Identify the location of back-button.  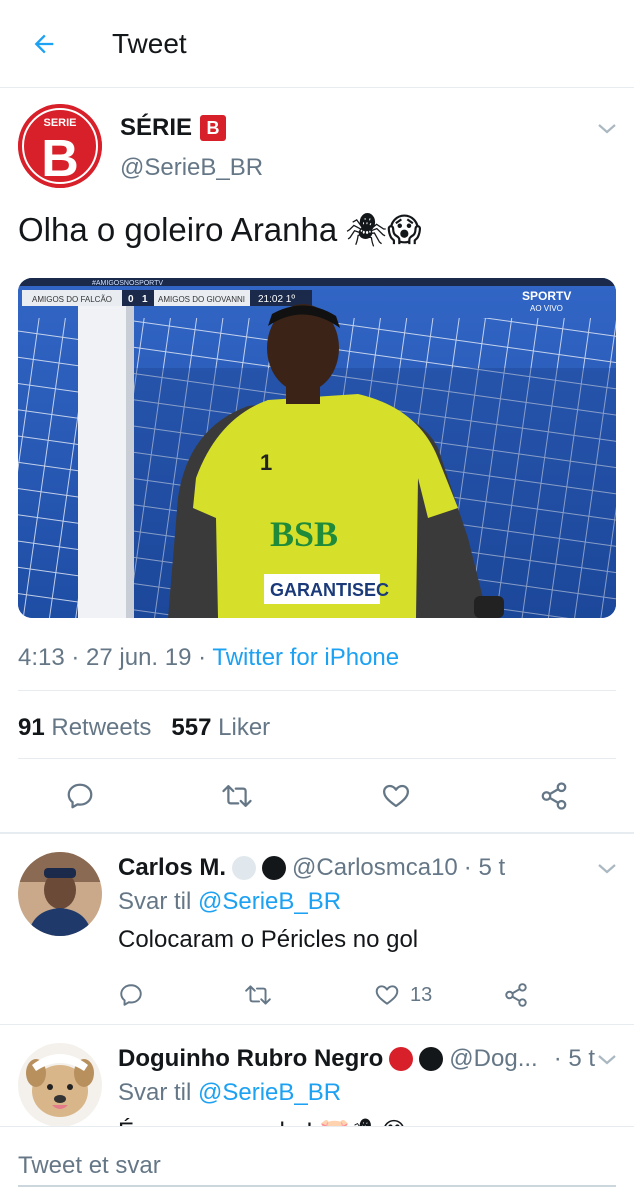
(44, 44).